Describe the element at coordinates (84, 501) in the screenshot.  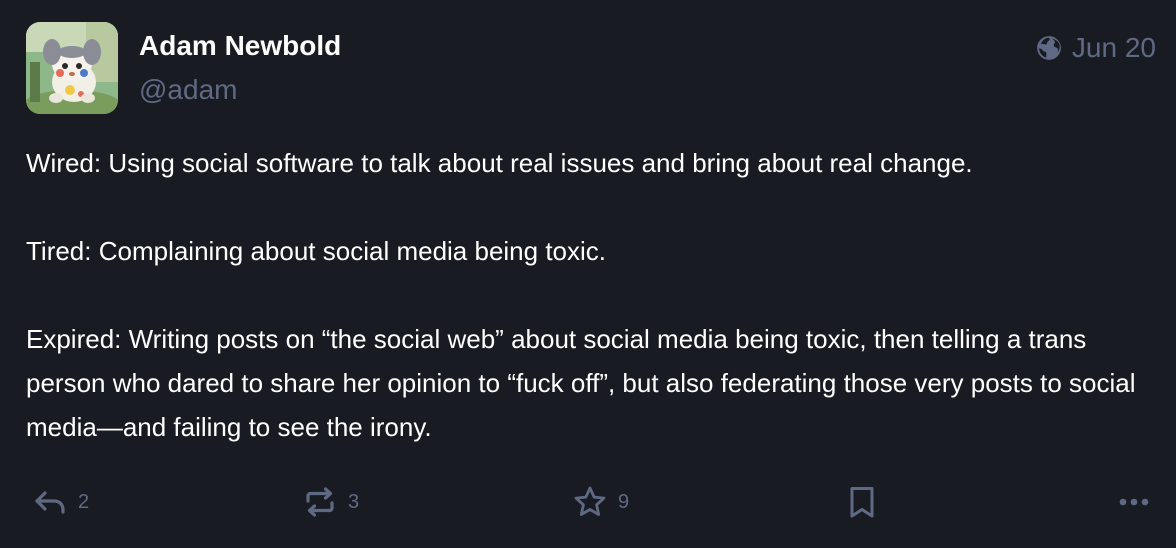
I see `reply-count: 2` at that location.